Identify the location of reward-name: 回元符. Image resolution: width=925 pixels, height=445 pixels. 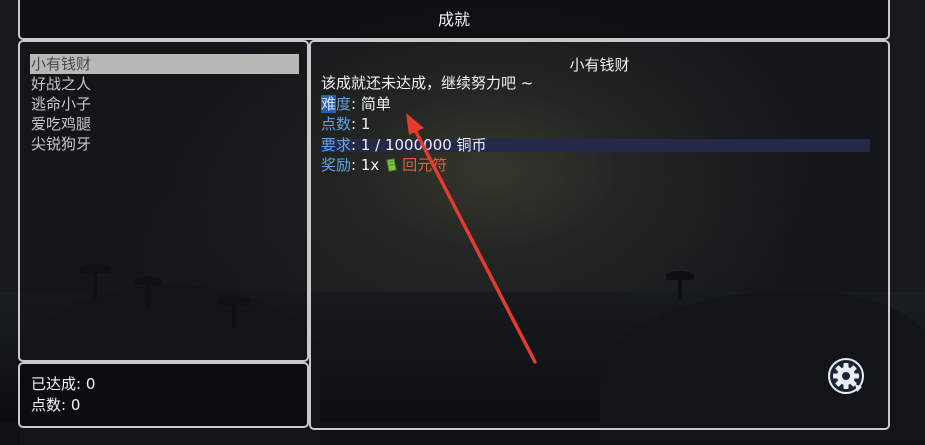
(425, 165).